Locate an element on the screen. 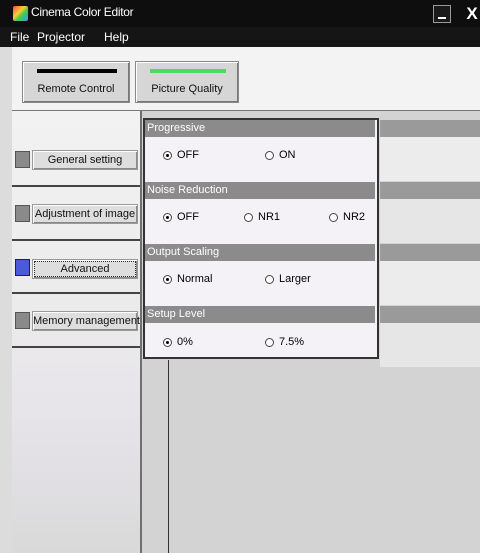 This screenshot has width=480, height=553. picture-quality-label: Picture Quality is located at coordinates (187, 89).